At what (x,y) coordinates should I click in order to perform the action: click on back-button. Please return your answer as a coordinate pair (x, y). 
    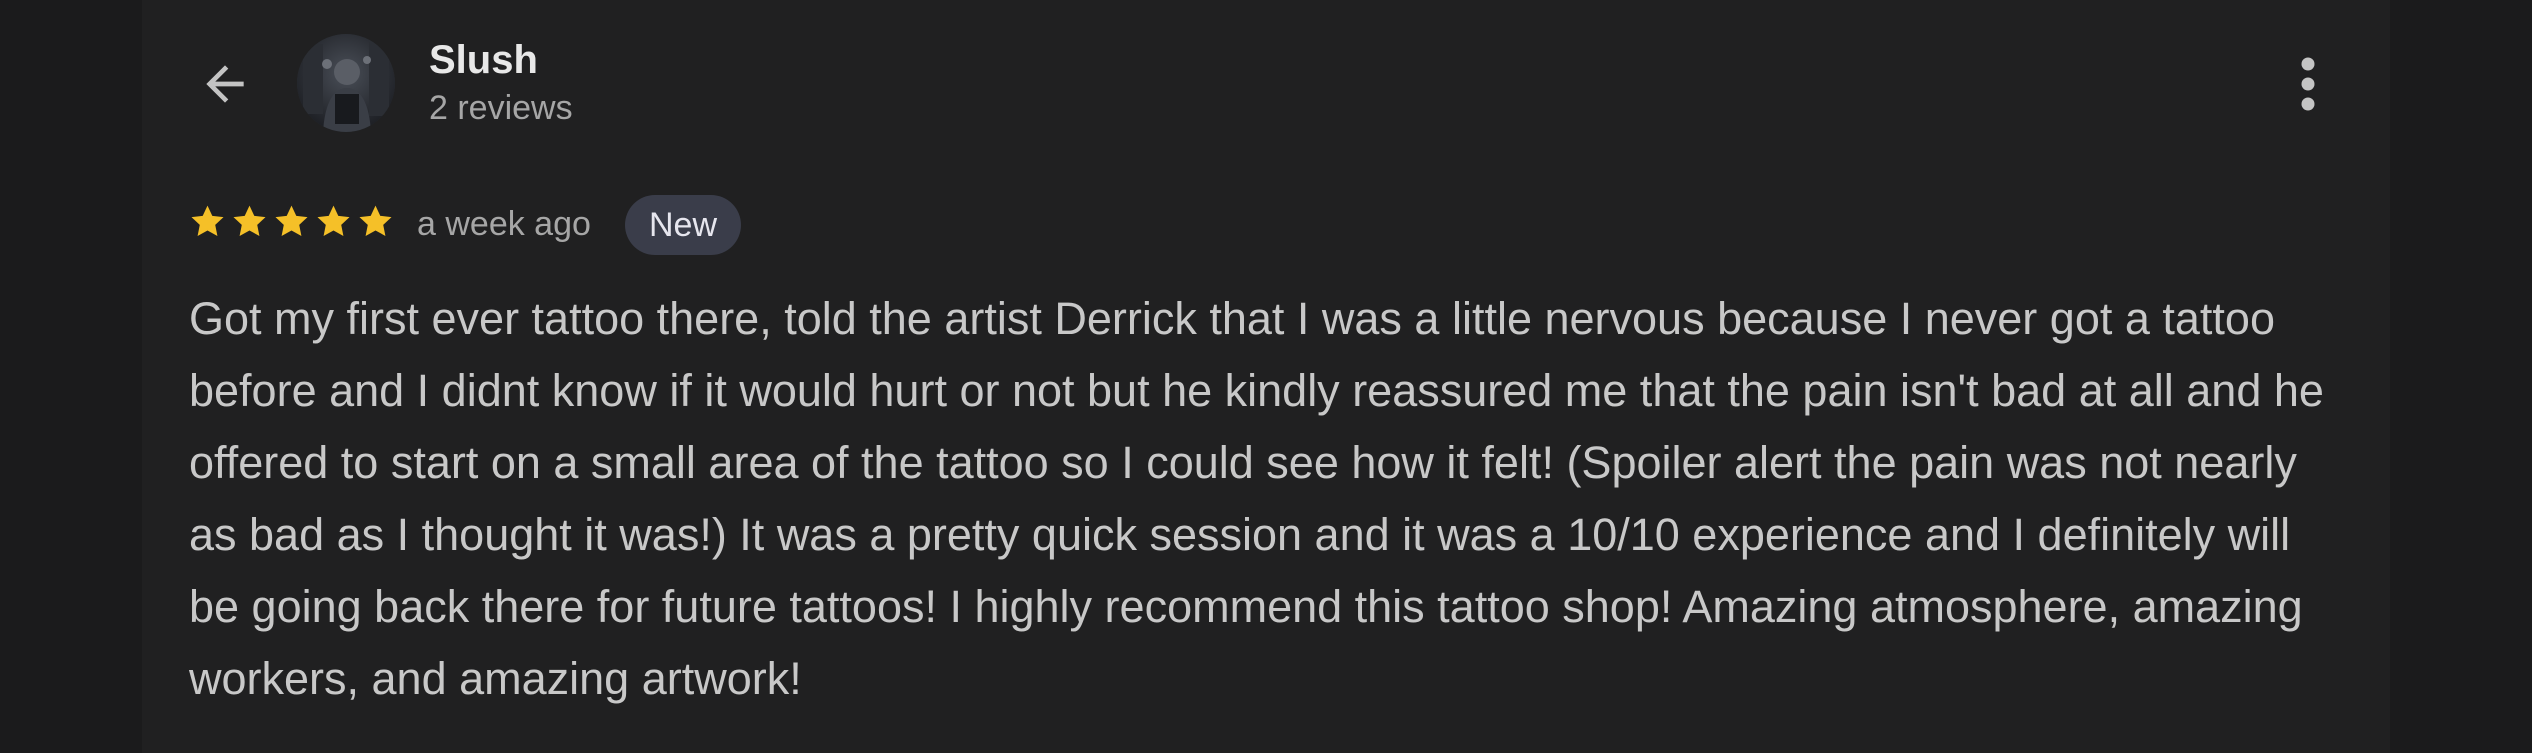
    Looking at the image, I should click on (225, 84).